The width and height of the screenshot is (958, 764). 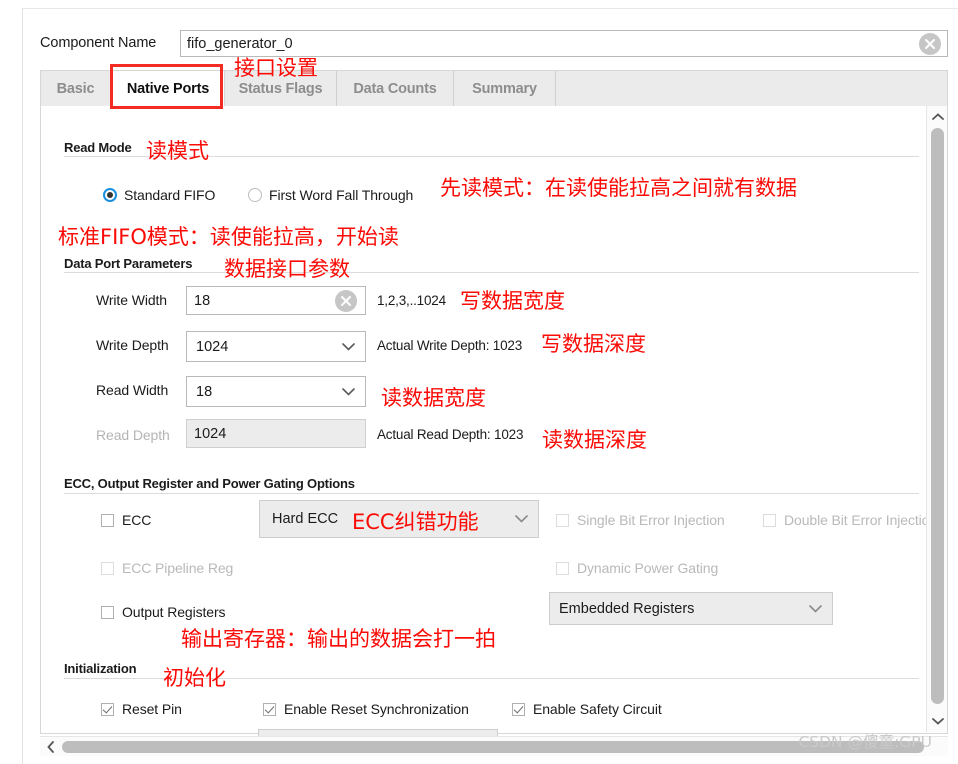 I want to click on read-depth-label: Read Depth, so click(x=133, y=435).